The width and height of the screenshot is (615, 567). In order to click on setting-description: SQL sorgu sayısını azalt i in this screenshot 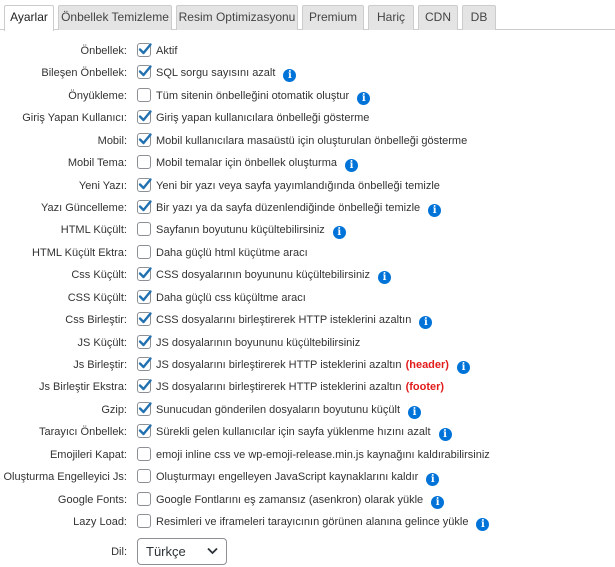, I will do `click(226, 74)`.